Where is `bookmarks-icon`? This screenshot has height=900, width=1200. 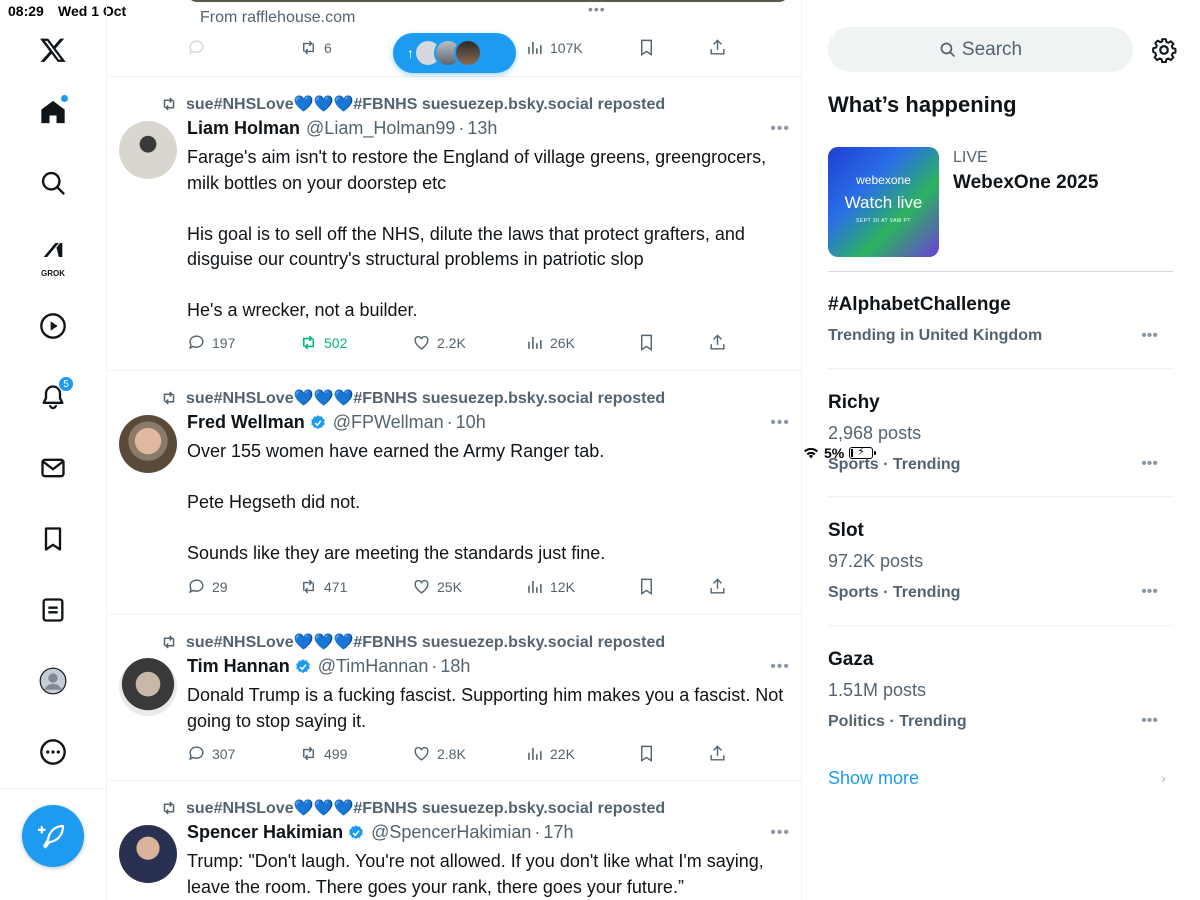
bookmarks-icon is located at coordinates (53, 539).